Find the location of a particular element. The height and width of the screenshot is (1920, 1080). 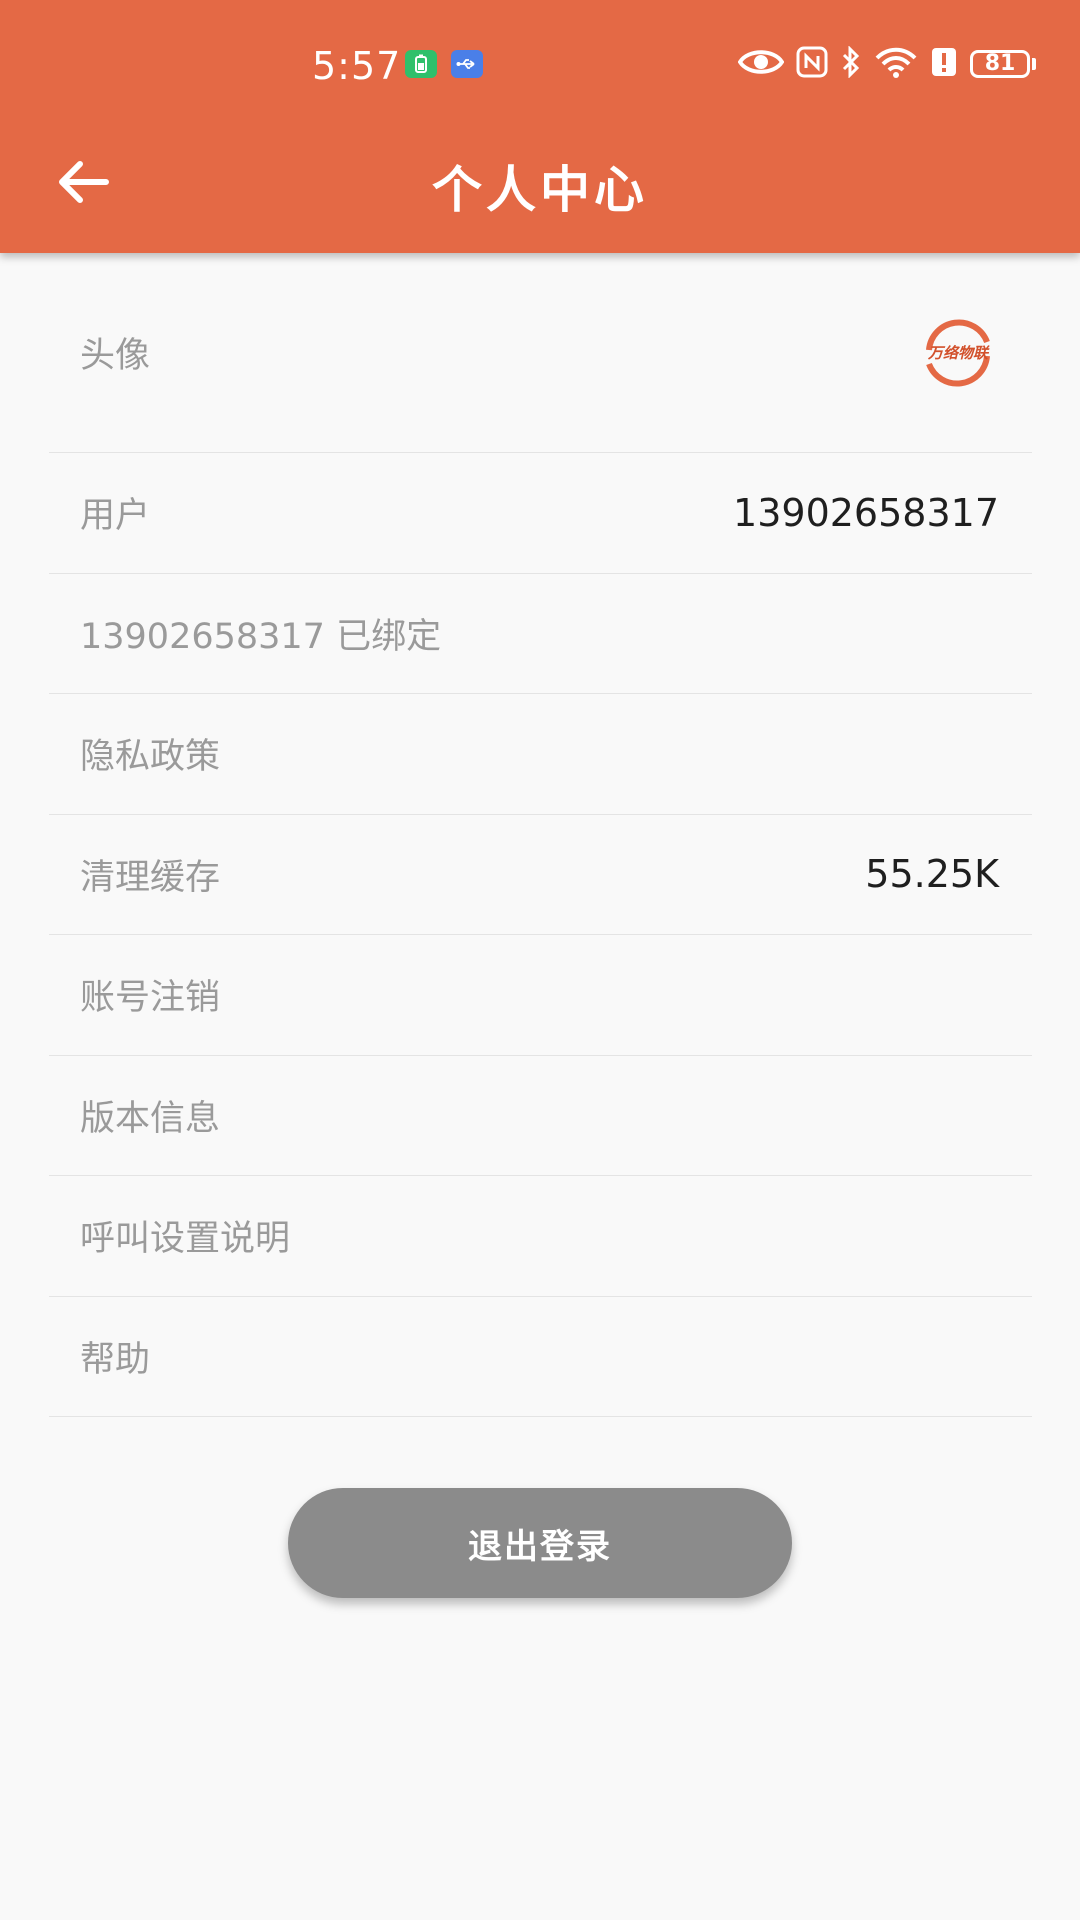

battery-indicator: 81 is located at coordinates (1003, 64).